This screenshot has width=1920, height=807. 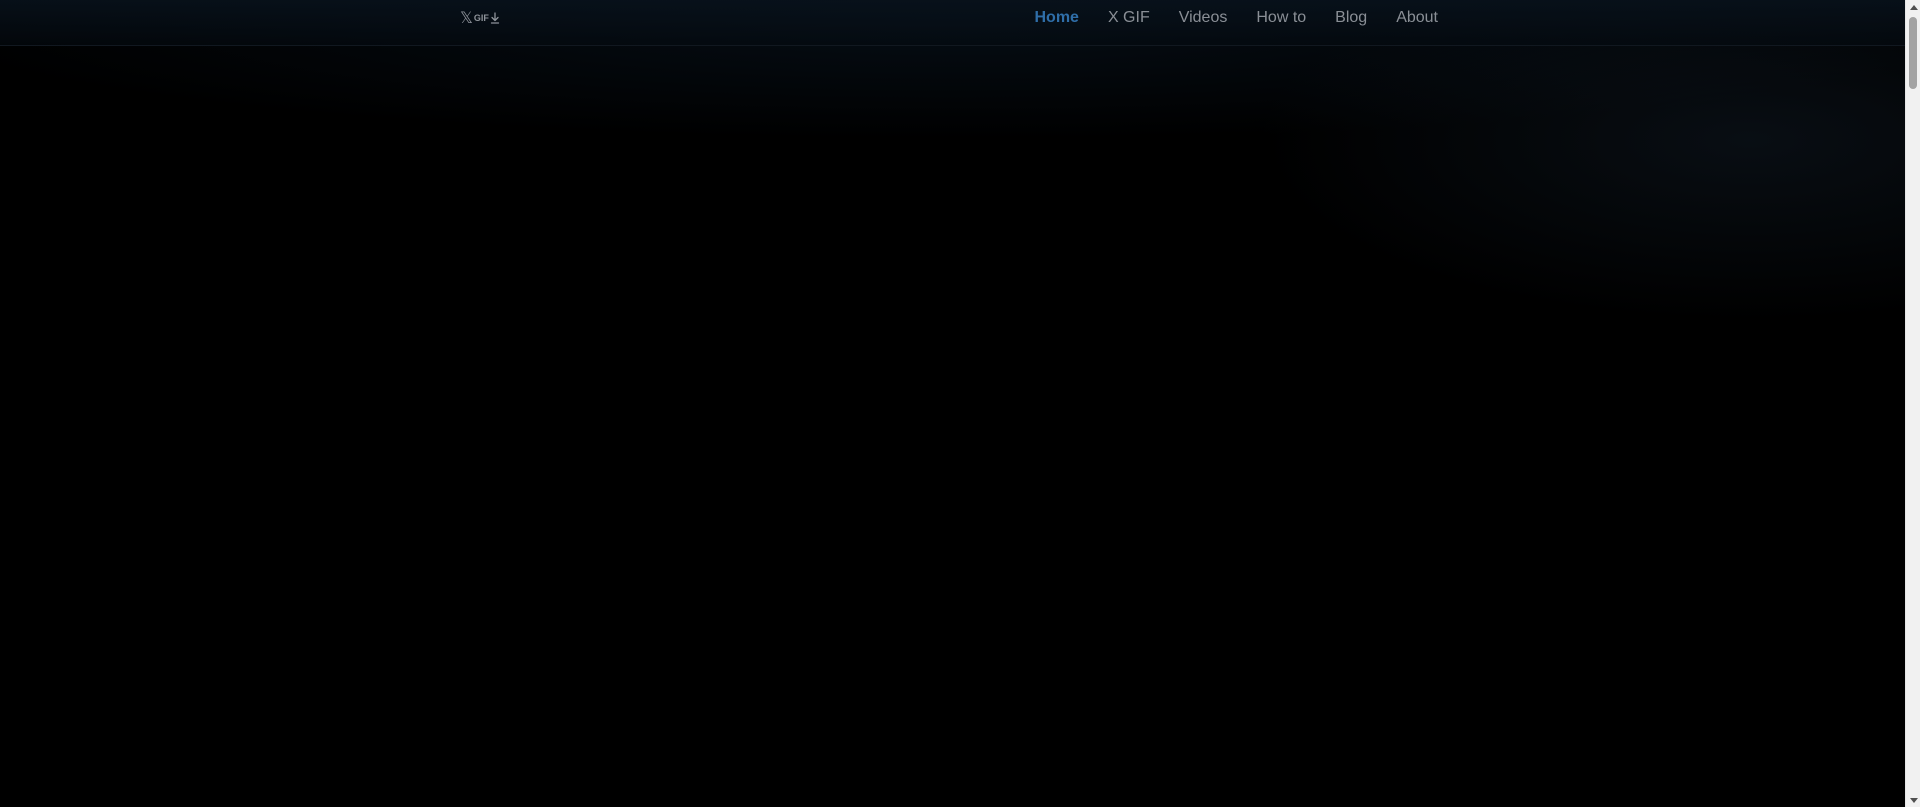 I want to click on nav-home: Home, so click(x=1056, y=18).